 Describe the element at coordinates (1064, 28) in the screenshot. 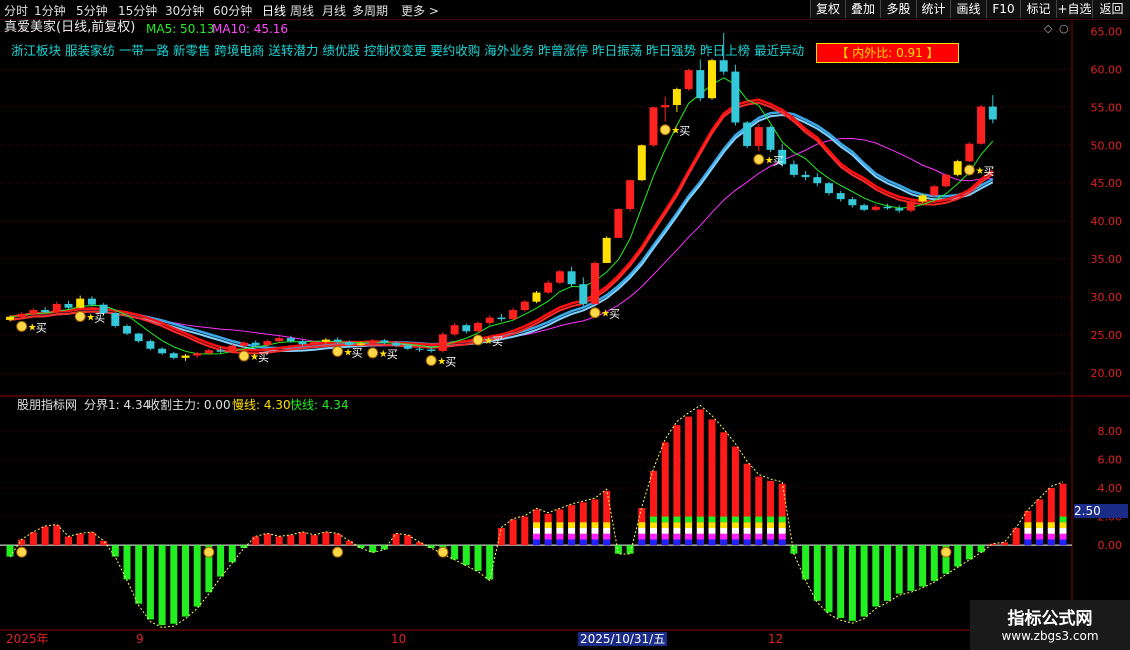

I see `circle-icon: ○` at that location.